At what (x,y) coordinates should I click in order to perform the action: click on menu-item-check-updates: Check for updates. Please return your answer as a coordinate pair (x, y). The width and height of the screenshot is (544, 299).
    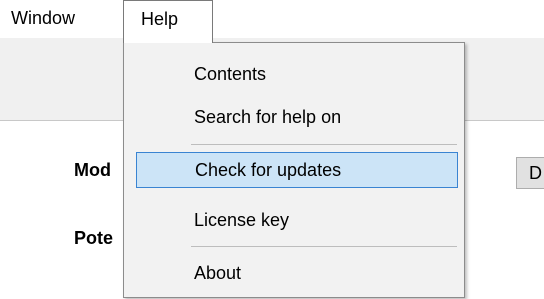
    Looking at the image, I should click on (297, 170).